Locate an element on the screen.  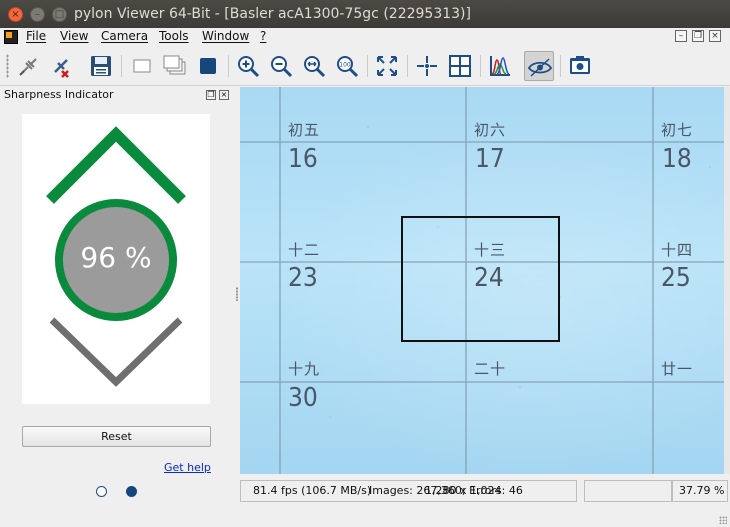
connect-device-icon is located at coordinates (61, 68).